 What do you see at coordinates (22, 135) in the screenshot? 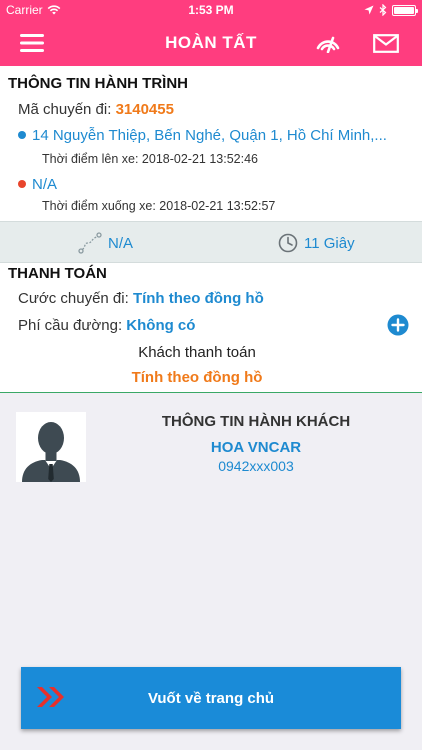
I see `pickup-dot-icon` at bounding box center [22, 135].